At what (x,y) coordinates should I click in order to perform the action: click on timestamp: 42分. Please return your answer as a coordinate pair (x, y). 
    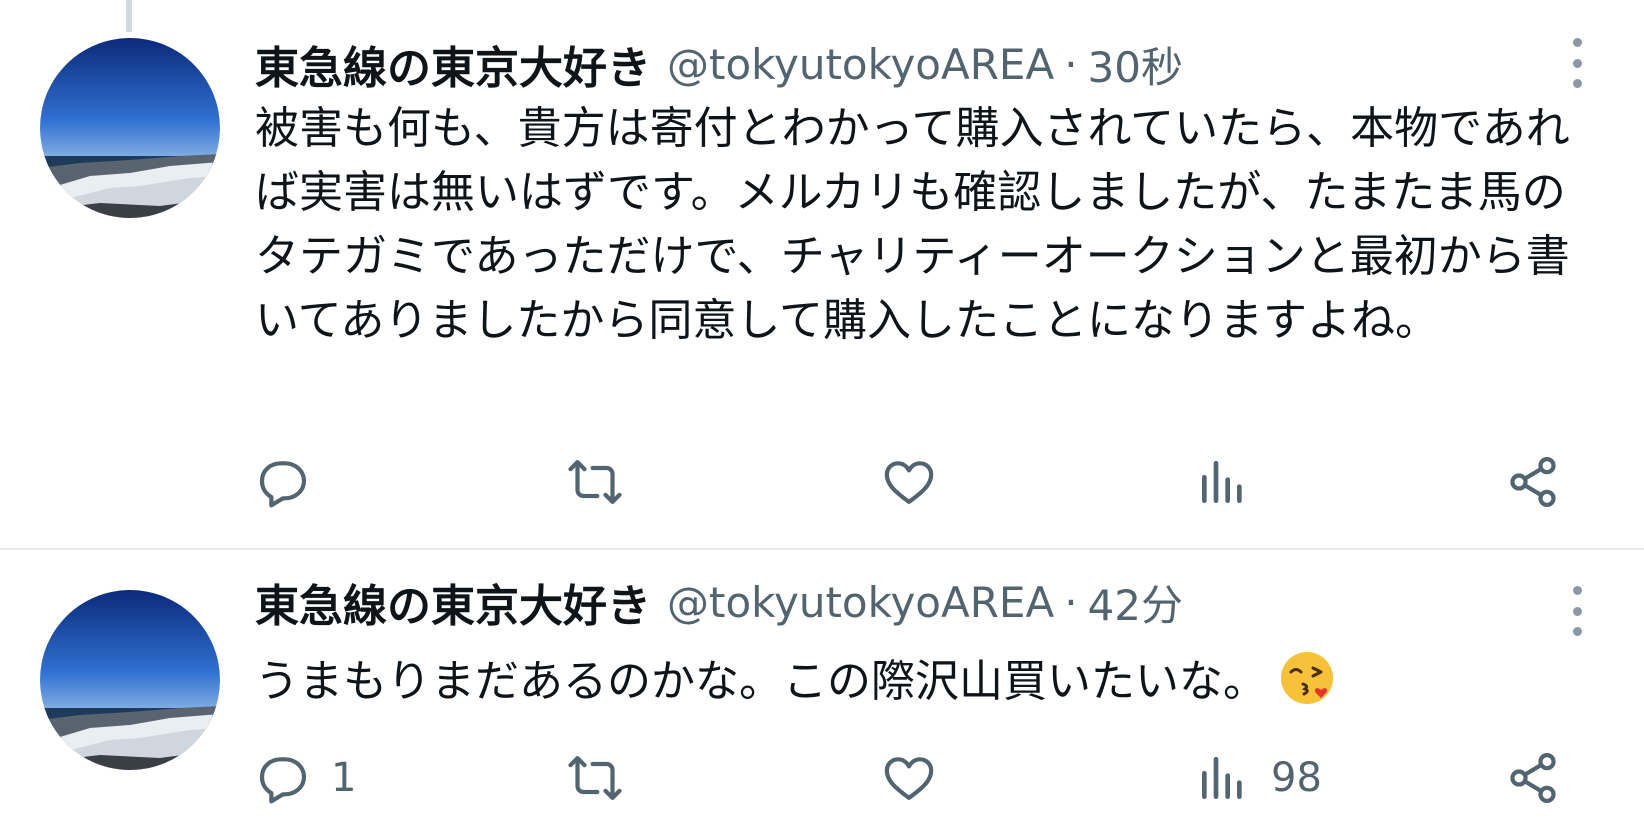
    Looking at the image, I should click on (1135, 602).